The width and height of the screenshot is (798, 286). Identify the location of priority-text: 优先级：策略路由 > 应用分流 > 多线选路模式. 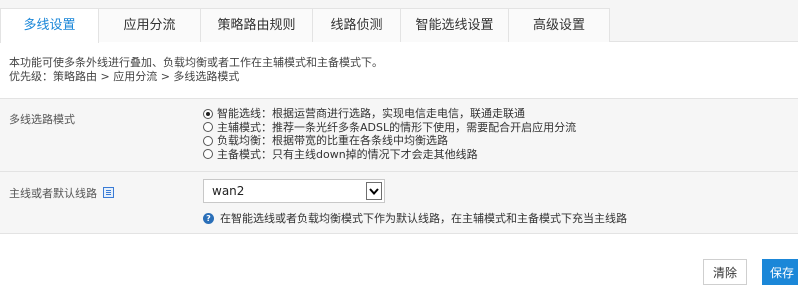
(124, 76).